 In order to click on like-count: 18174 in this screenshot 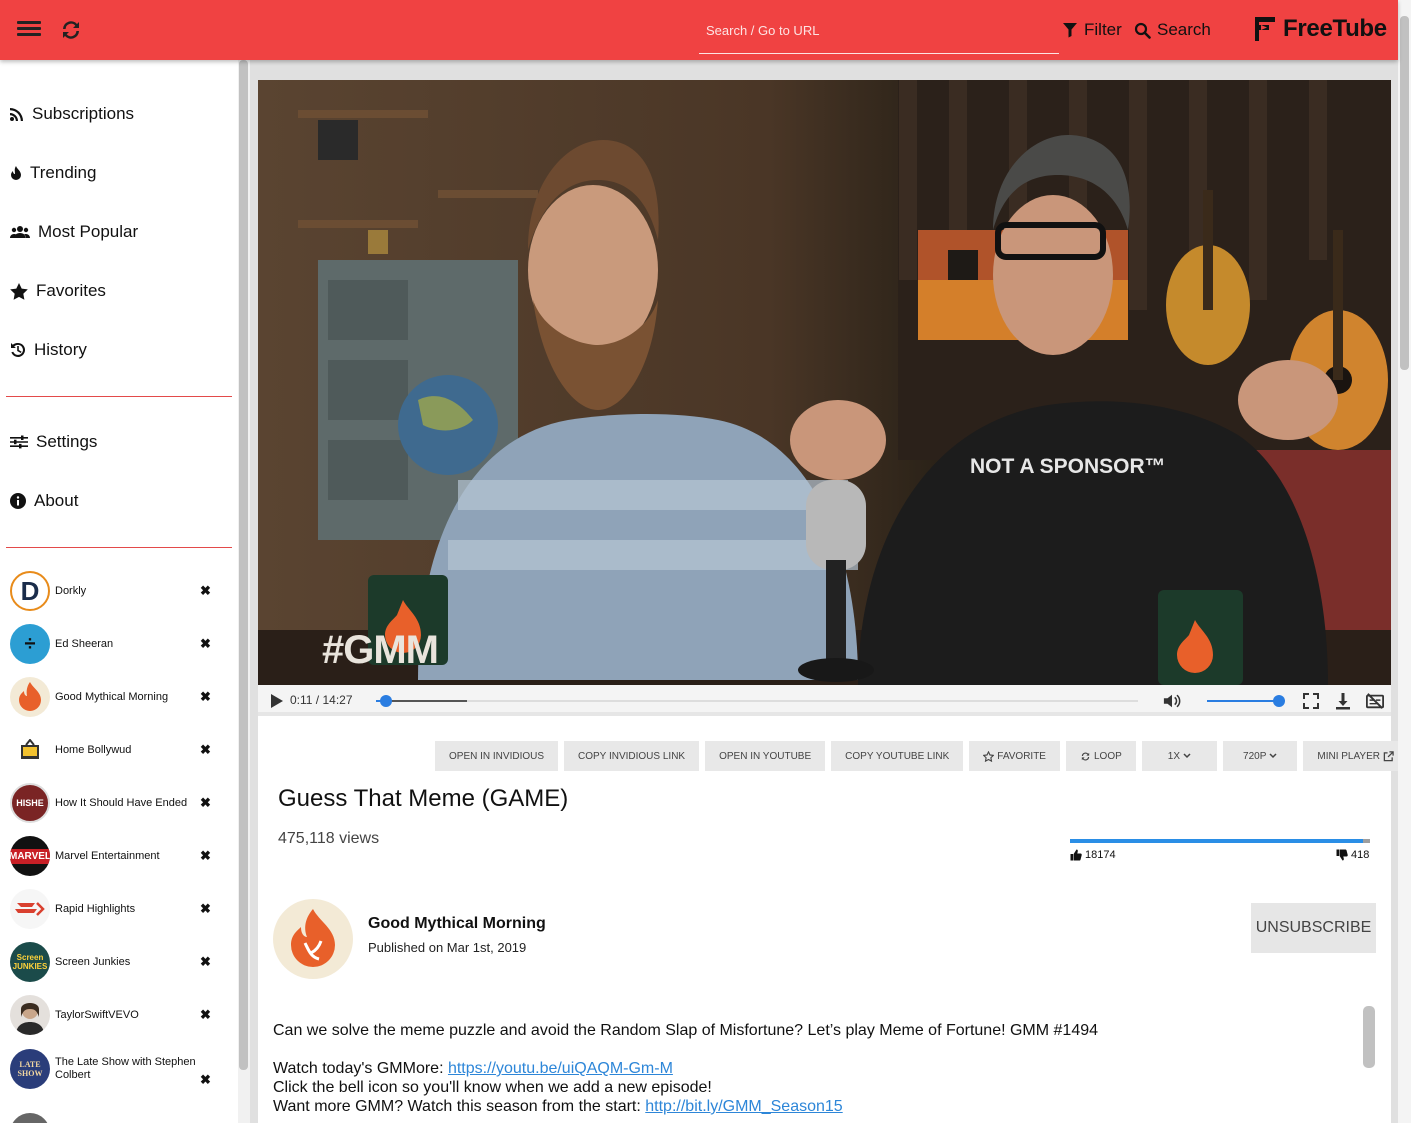, I will do `click(1093, 855)`.